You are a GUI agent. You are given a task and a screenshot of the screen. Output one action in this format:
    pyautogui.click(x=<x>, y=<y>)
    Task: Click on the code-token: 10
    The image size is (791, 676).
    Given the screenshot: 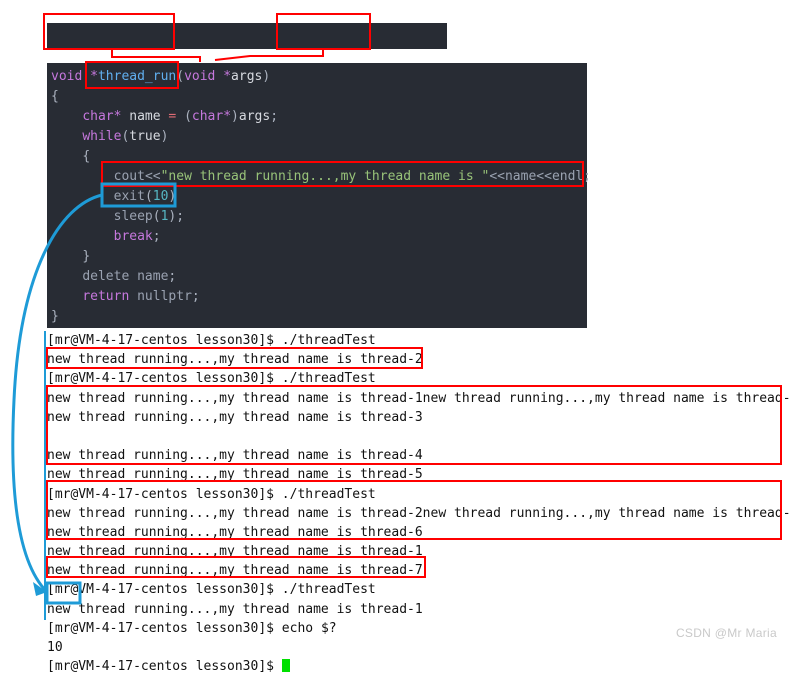 What is the action you would take?
    pyautogui.click(x=160, y=196)
    